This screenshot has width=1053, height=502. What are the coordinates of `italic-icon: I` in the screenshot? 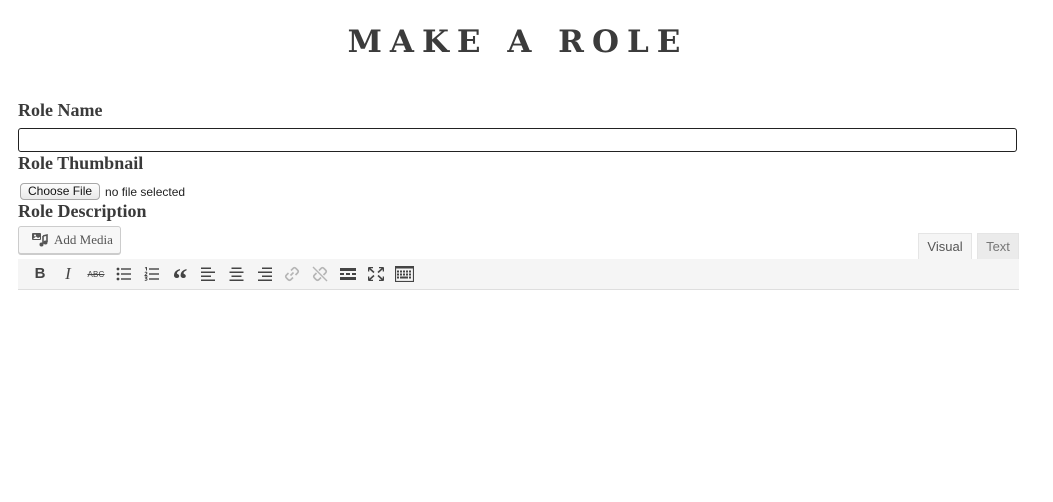 It's located at (68, 273).